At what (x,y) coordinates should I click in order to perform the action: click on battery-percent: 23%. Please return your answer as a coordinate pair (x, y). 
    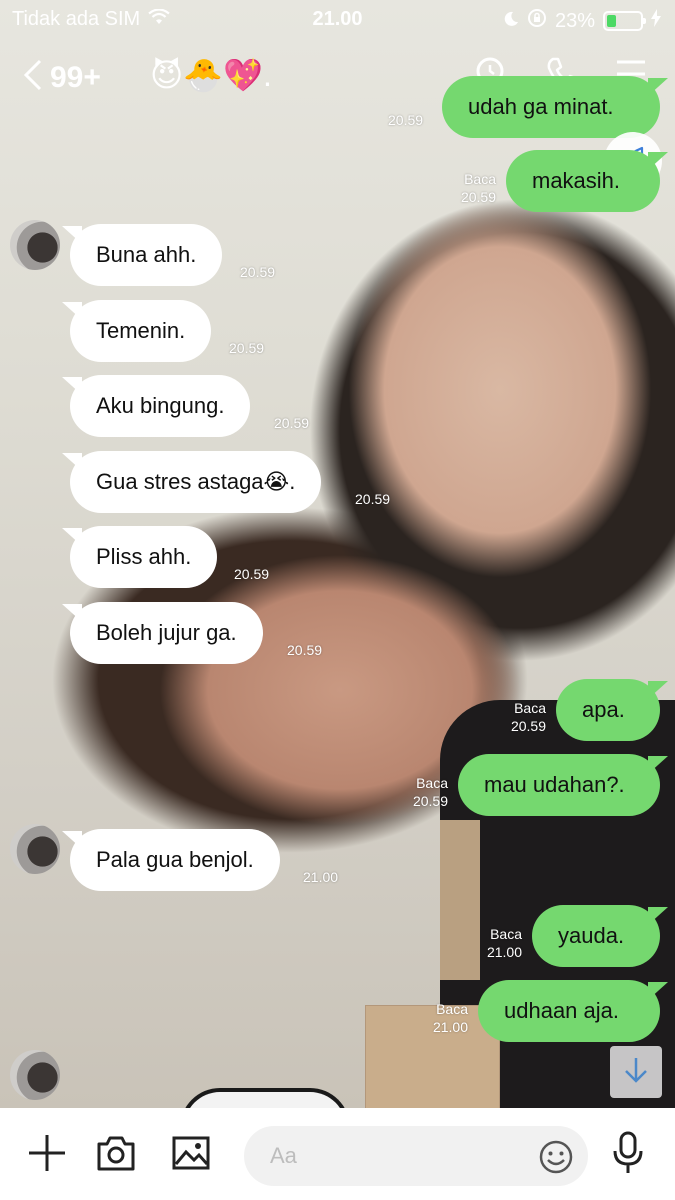
    Looking at the image, I should click on (574, 20).